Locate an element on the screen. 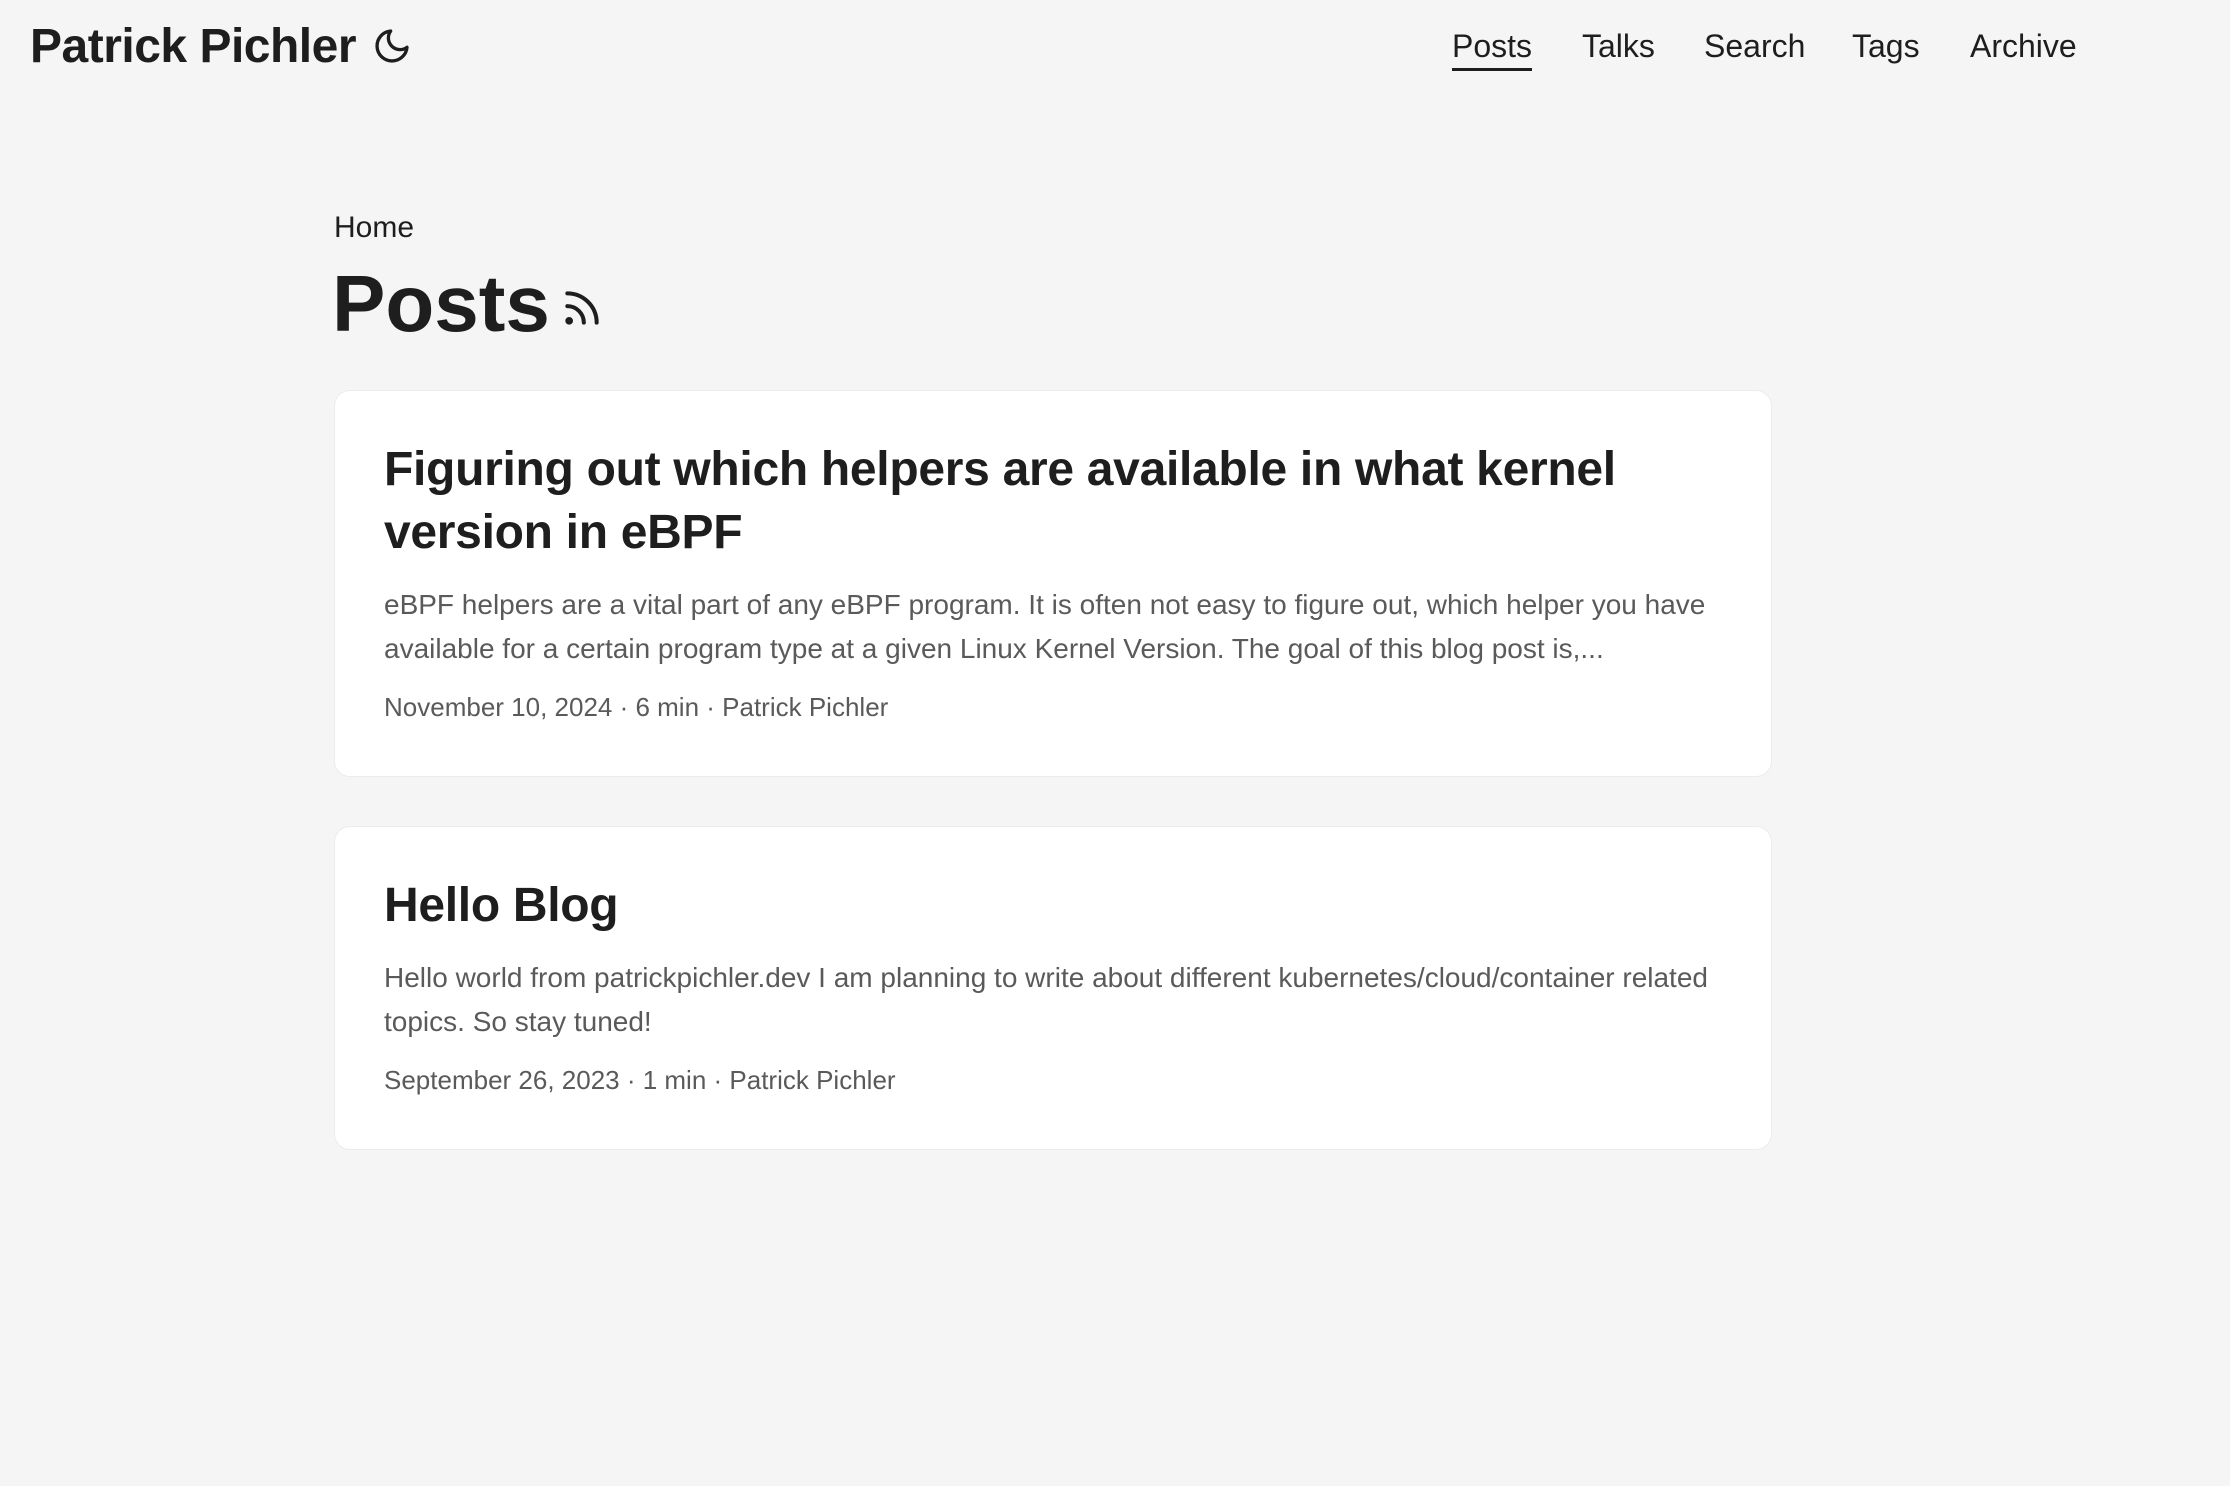 This screenshot has height=1486, width=2230. nav-search: Search is located at coordinates (1754, 46).